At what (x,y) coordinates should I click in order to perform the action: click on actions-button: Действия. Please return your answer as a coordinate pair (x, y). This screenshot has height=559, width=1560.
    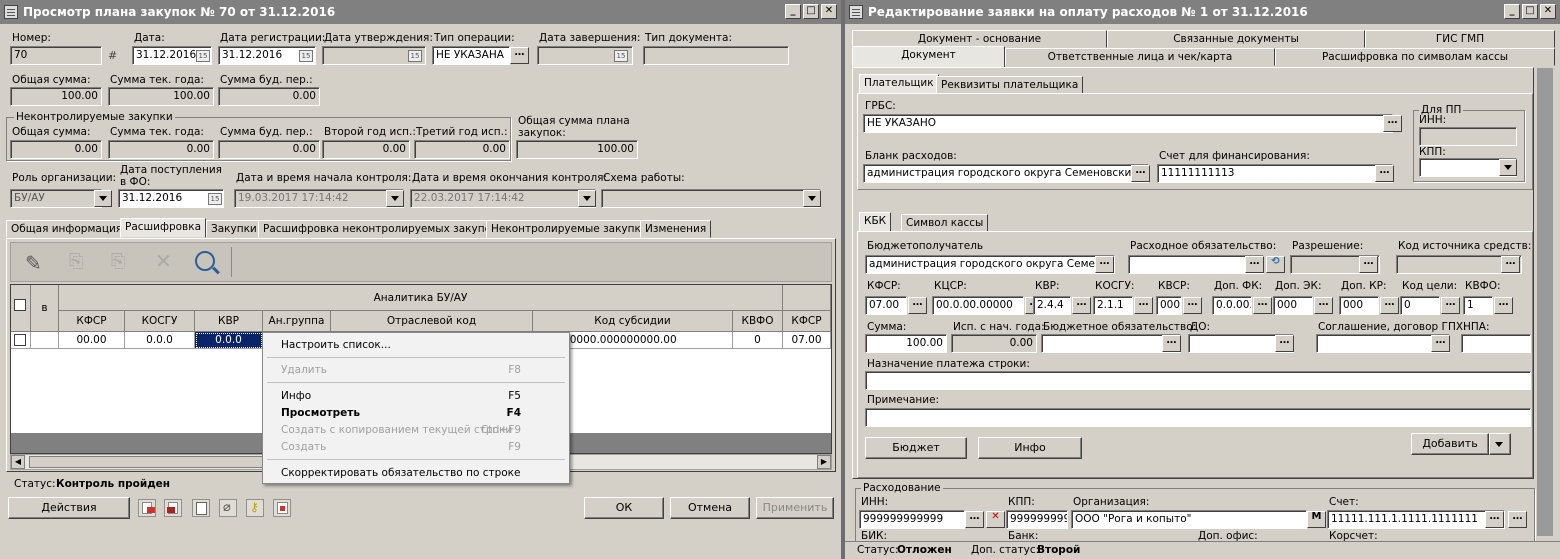
    Looking at the image, I should click on (69, 508).